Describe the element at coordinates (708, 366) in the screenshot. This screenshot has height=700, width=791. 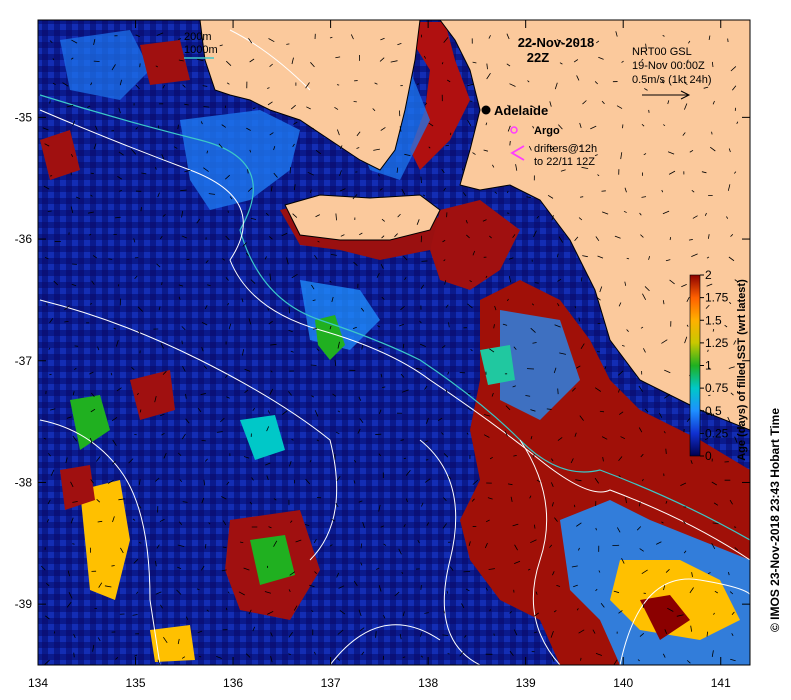
I see `colorbar-tick-label: 1` at that location.